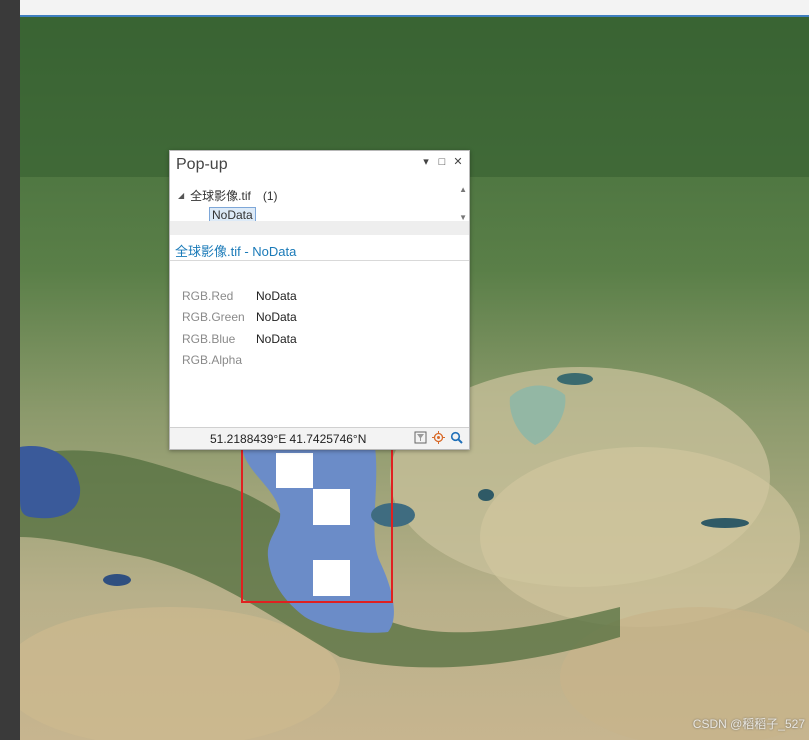 The image size is (809, 740). I want to click on coordinate-readout: 51.2188439°E 41.7425746°N, so click(288, 439).